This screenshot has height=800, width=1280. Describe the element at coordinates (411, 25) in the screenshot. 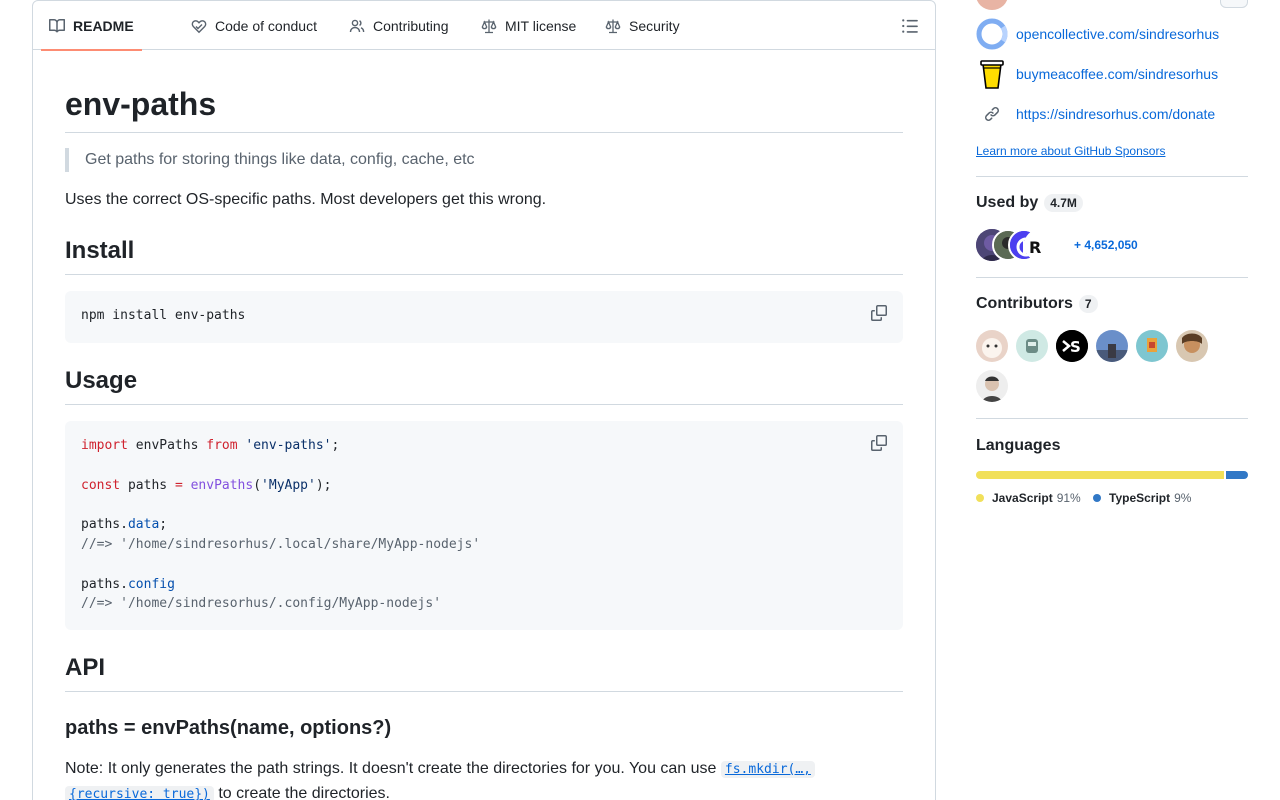

I see `tab-label: Contributing` at that location.